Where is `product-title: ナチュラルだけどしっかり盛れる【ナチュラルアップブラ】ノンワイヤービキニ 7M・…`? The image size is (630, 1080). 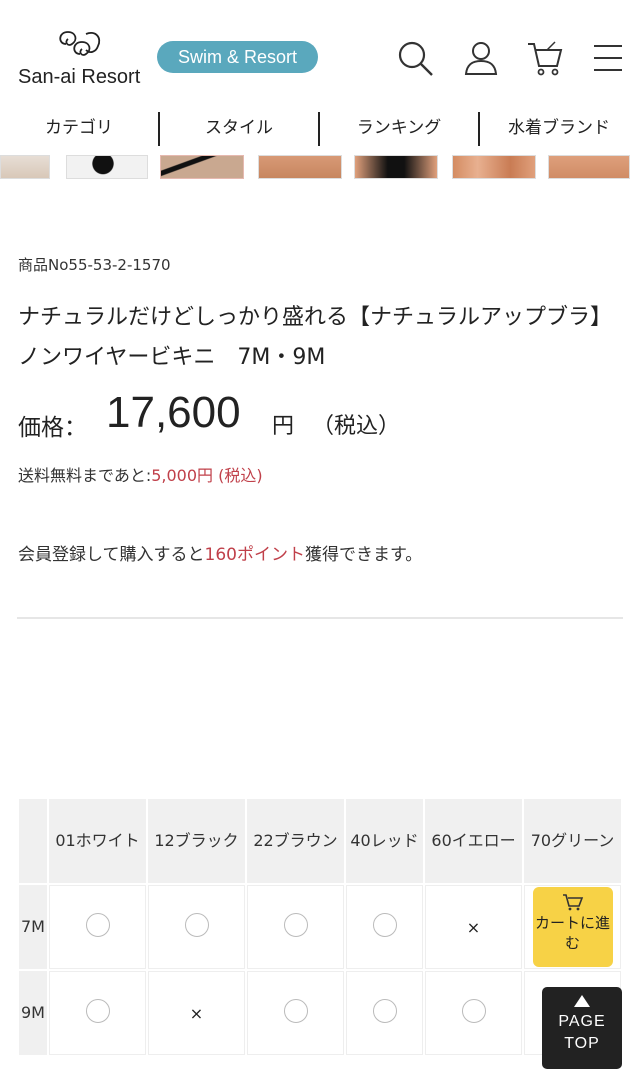 product-title: ナチュラルだけどしっかり盛れる【ナチュラルアップブラ】ノンワイヤービキニ 7M・… is located at coordinates (315, 337).